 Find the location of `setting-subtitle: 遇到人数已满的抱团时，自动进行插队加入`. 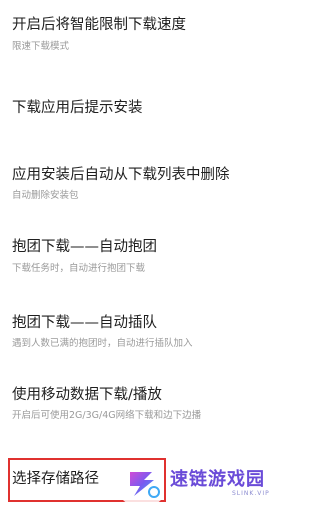

setting-subtitle: 遇到人数已满的抱团时，自动进行插队加入 is located at coordinates (102, 343).